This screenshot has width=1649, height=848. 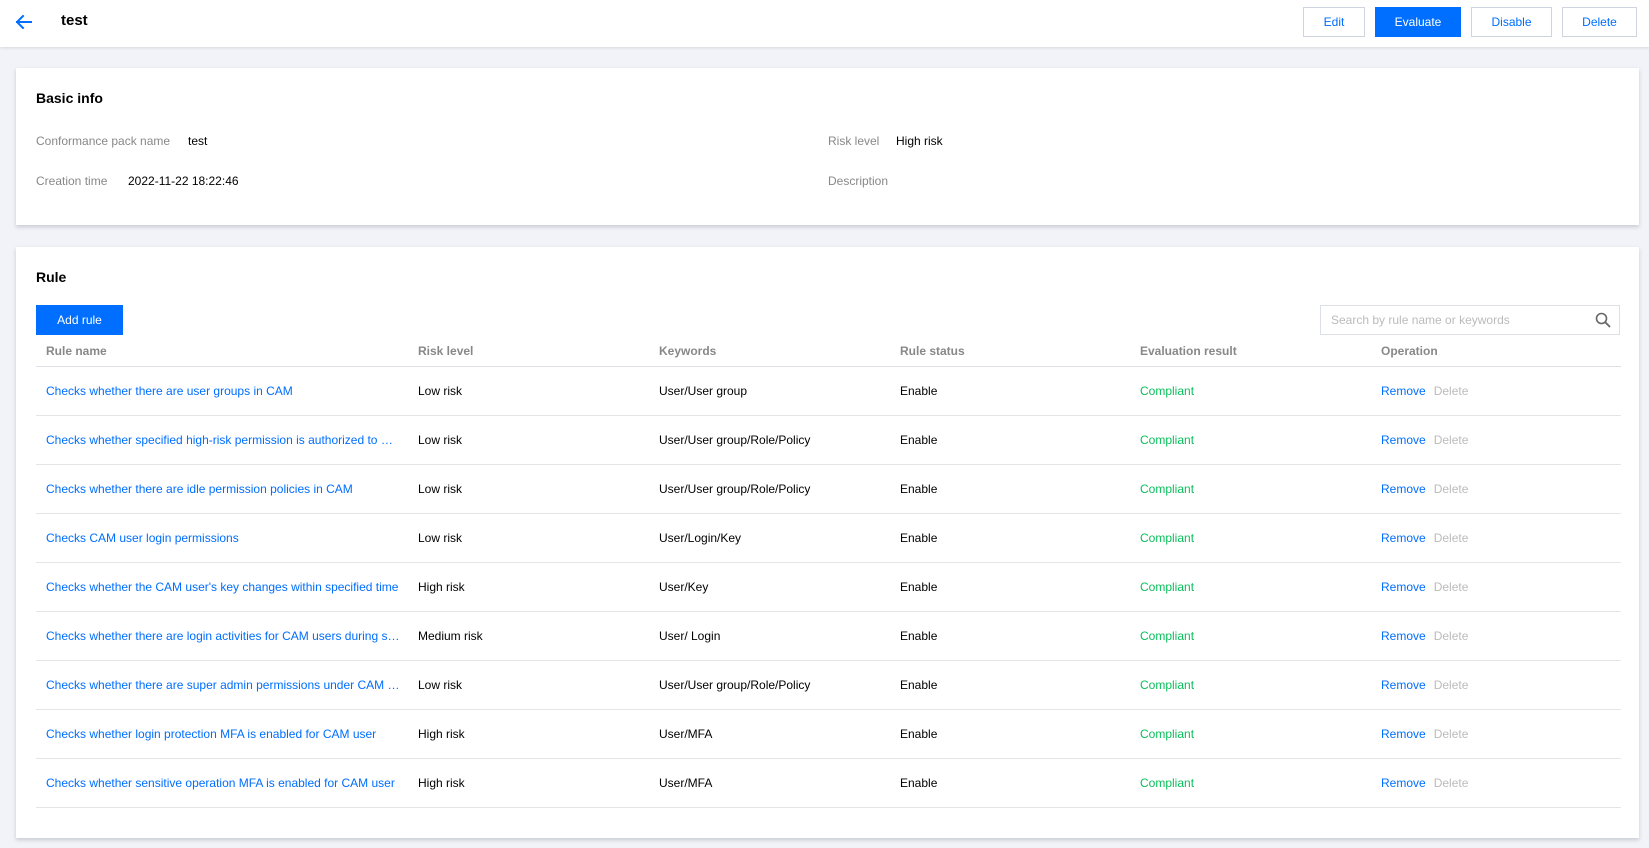 I want to click on header-actions: Edit Evaluate Disable Delete, so click(x=1465, y=22).